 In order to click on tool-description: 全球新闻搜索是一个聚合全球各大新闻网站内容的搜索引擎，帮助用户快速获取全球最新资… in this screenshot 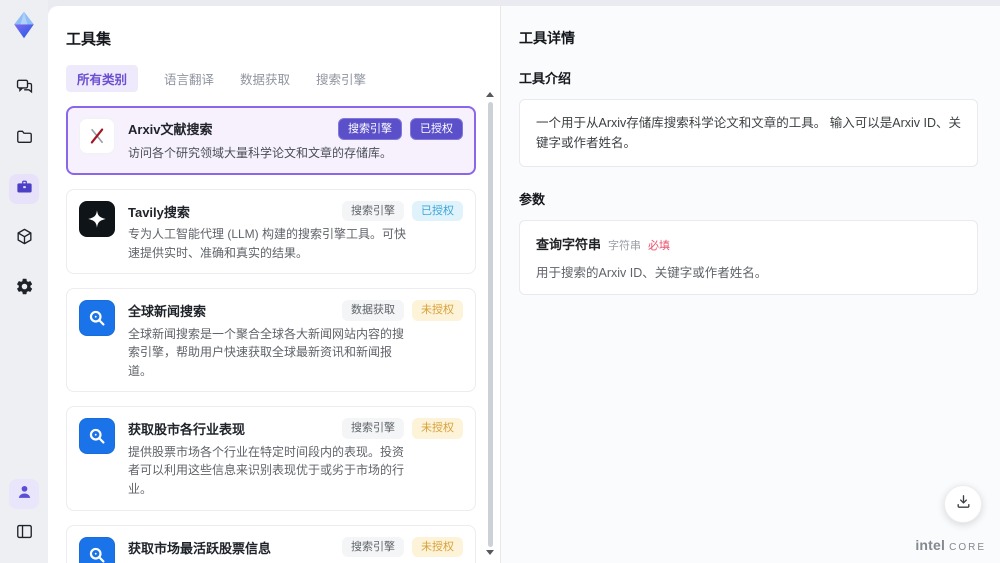, I will do `click(266, 352)`.